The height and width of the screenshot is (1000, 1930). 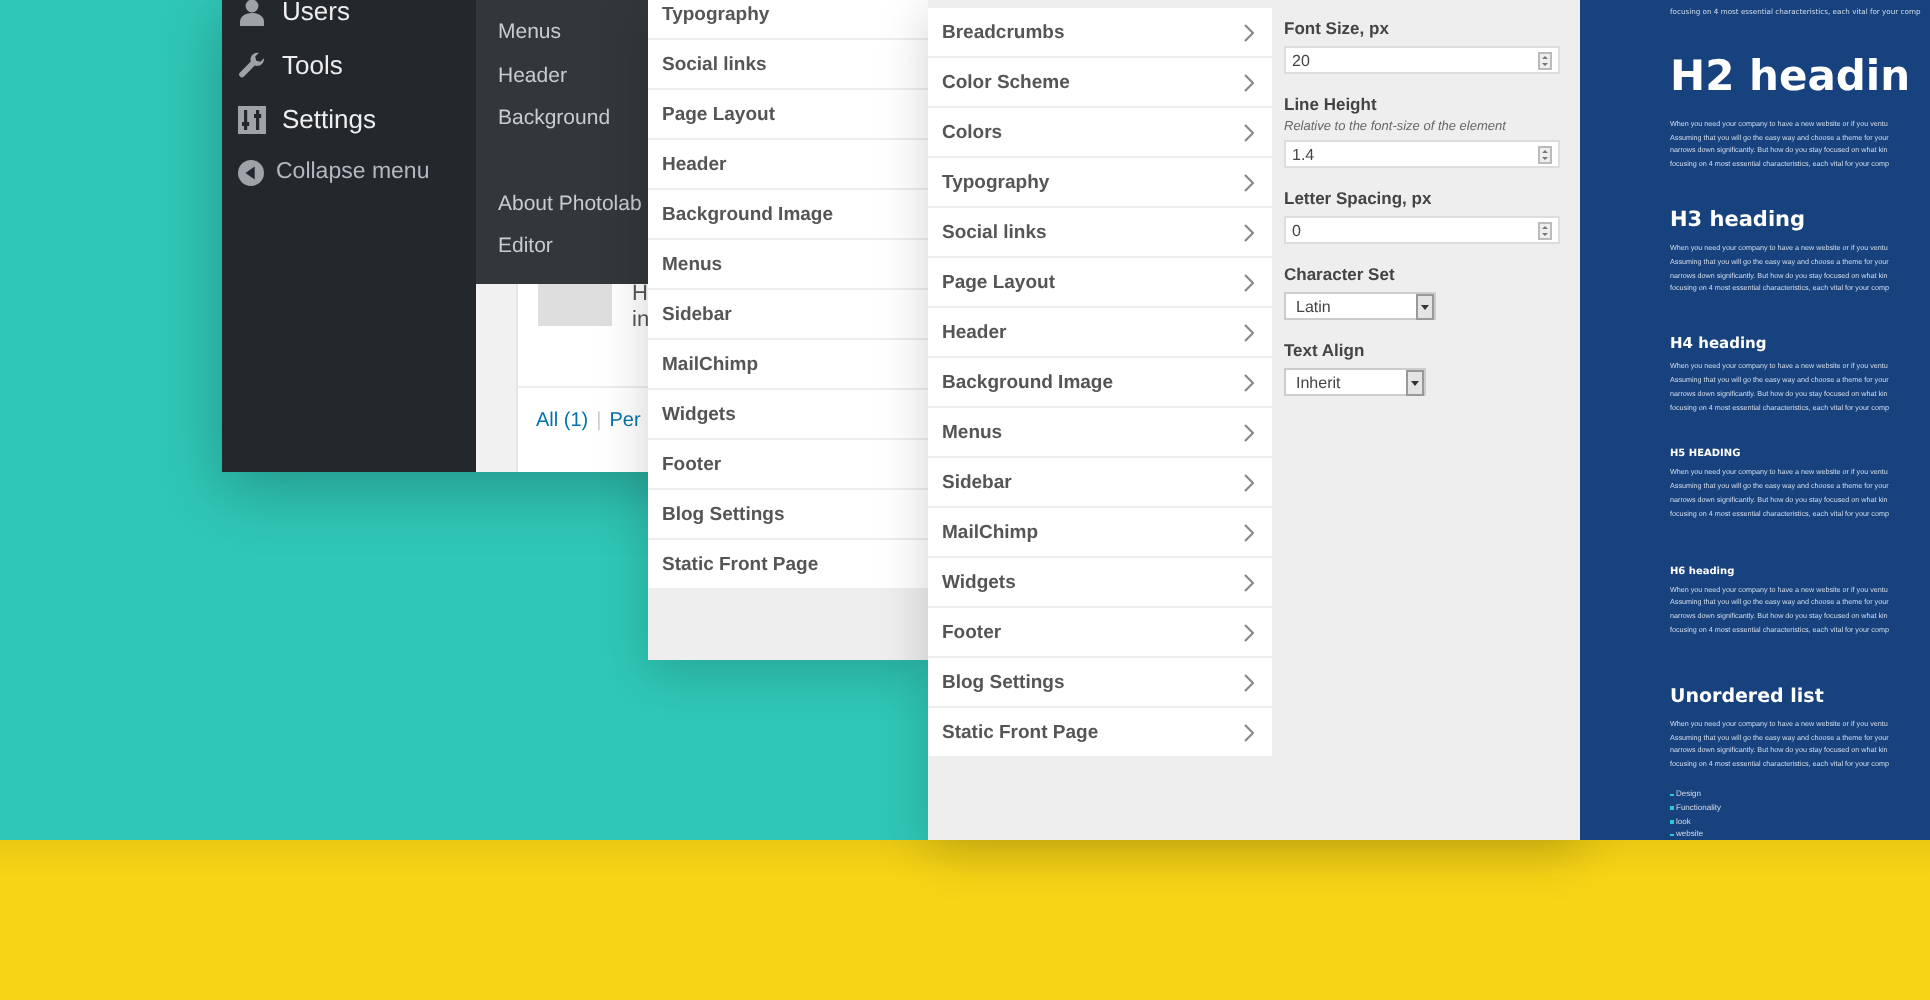 I want to click on dropdown-field: Latin, so click(x=1360, y=306).